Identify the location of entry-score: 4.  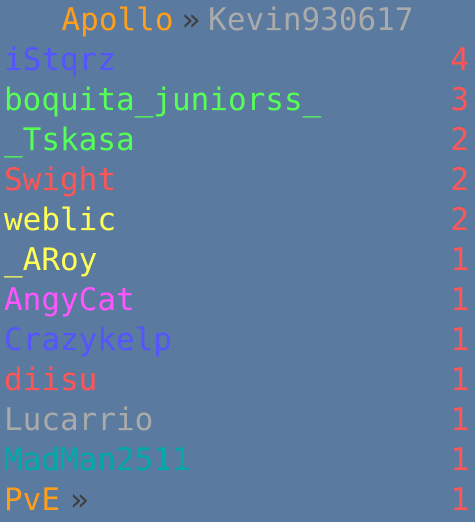
(459, 60).